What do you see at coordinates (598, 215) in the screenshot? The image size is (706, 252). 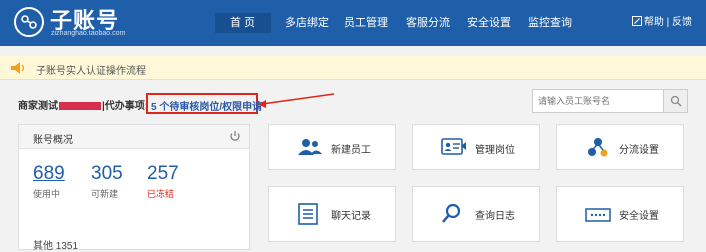 I see `password-icon` at bounding box center [598, 215].